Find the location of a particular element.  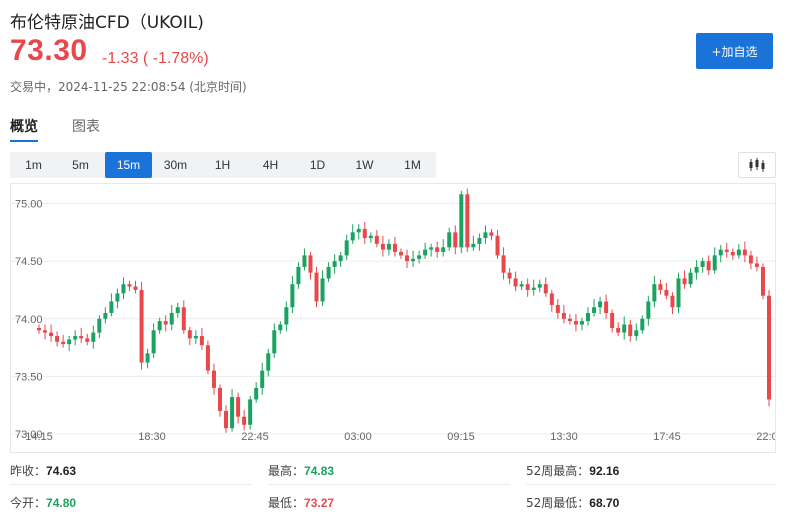

stat-low: 最低：73.27 is located at coordinates (301, 506).